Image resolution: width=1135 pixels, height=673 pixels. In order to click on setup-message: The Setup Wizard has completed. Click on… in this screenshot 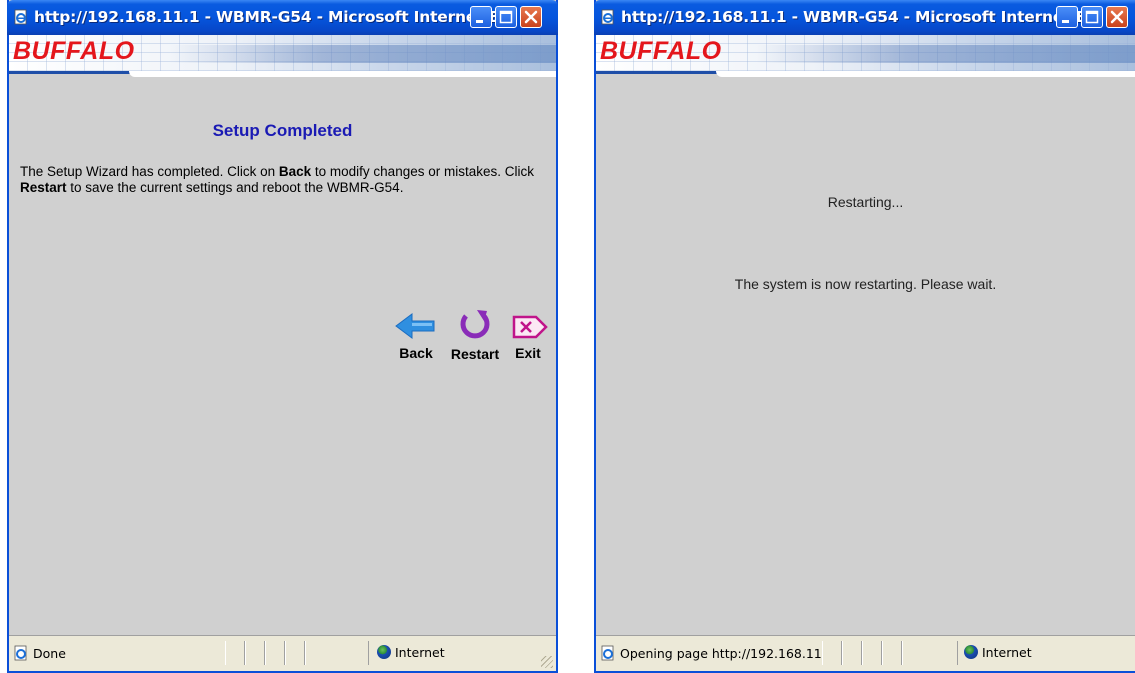, I will do `click(277, 179)`.